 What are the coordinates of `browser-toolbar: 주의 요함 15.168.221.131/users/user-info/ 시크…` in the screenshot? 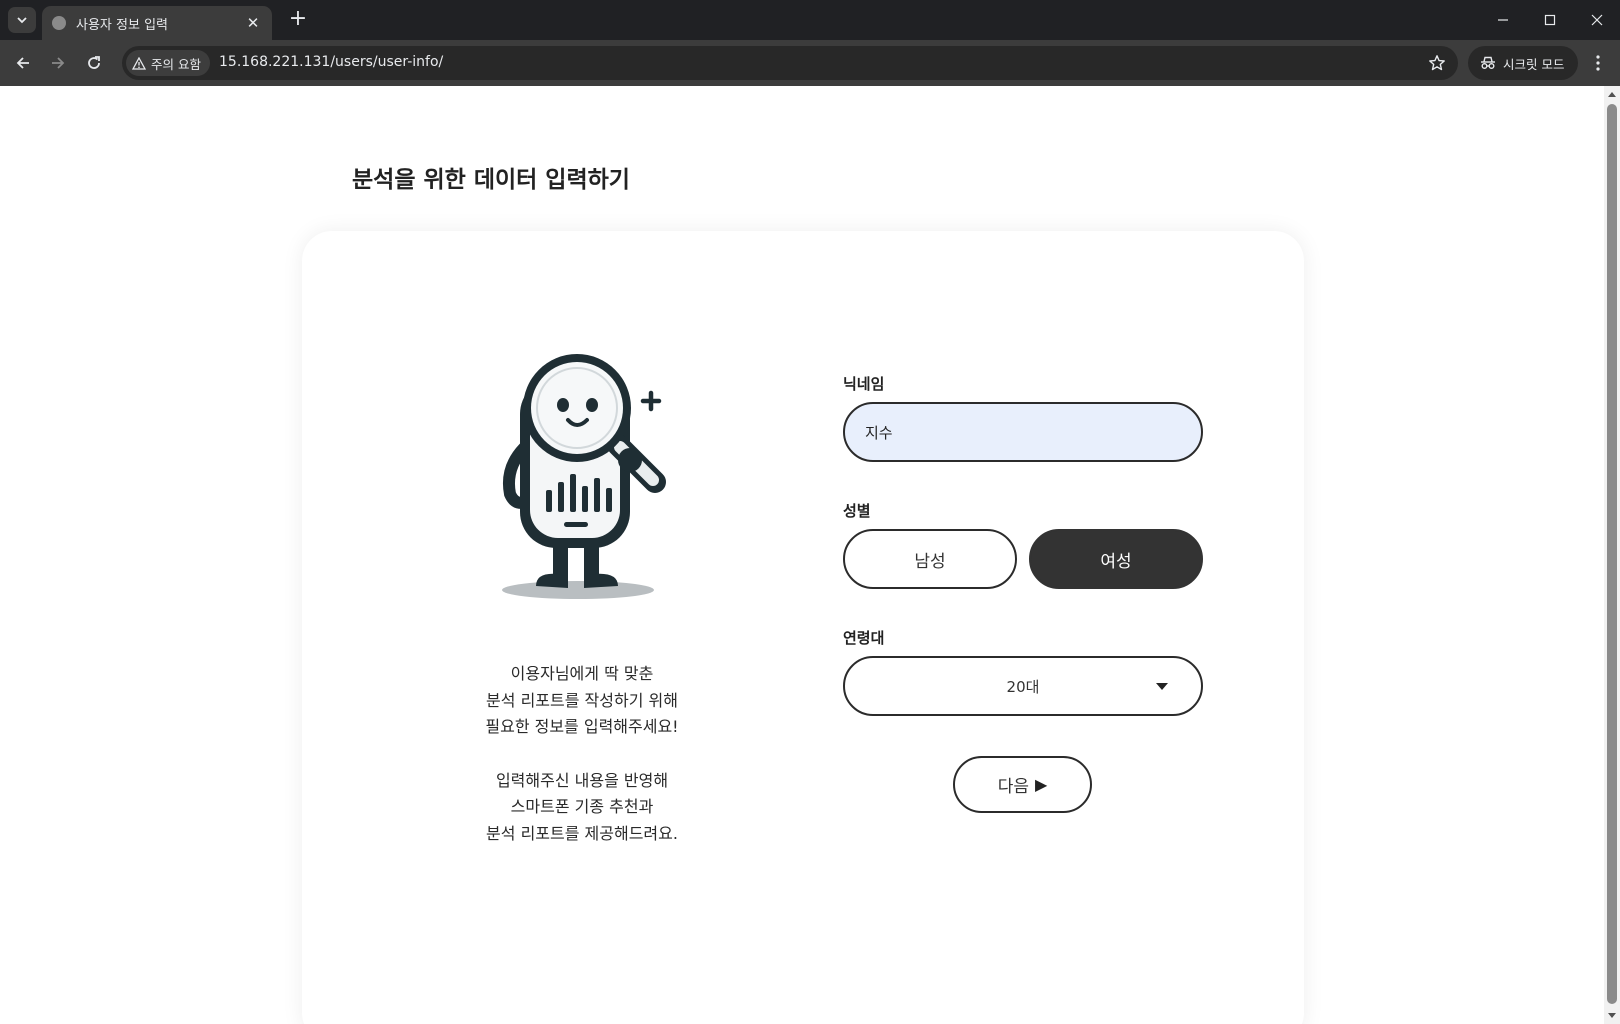 It's located at (810, 63).